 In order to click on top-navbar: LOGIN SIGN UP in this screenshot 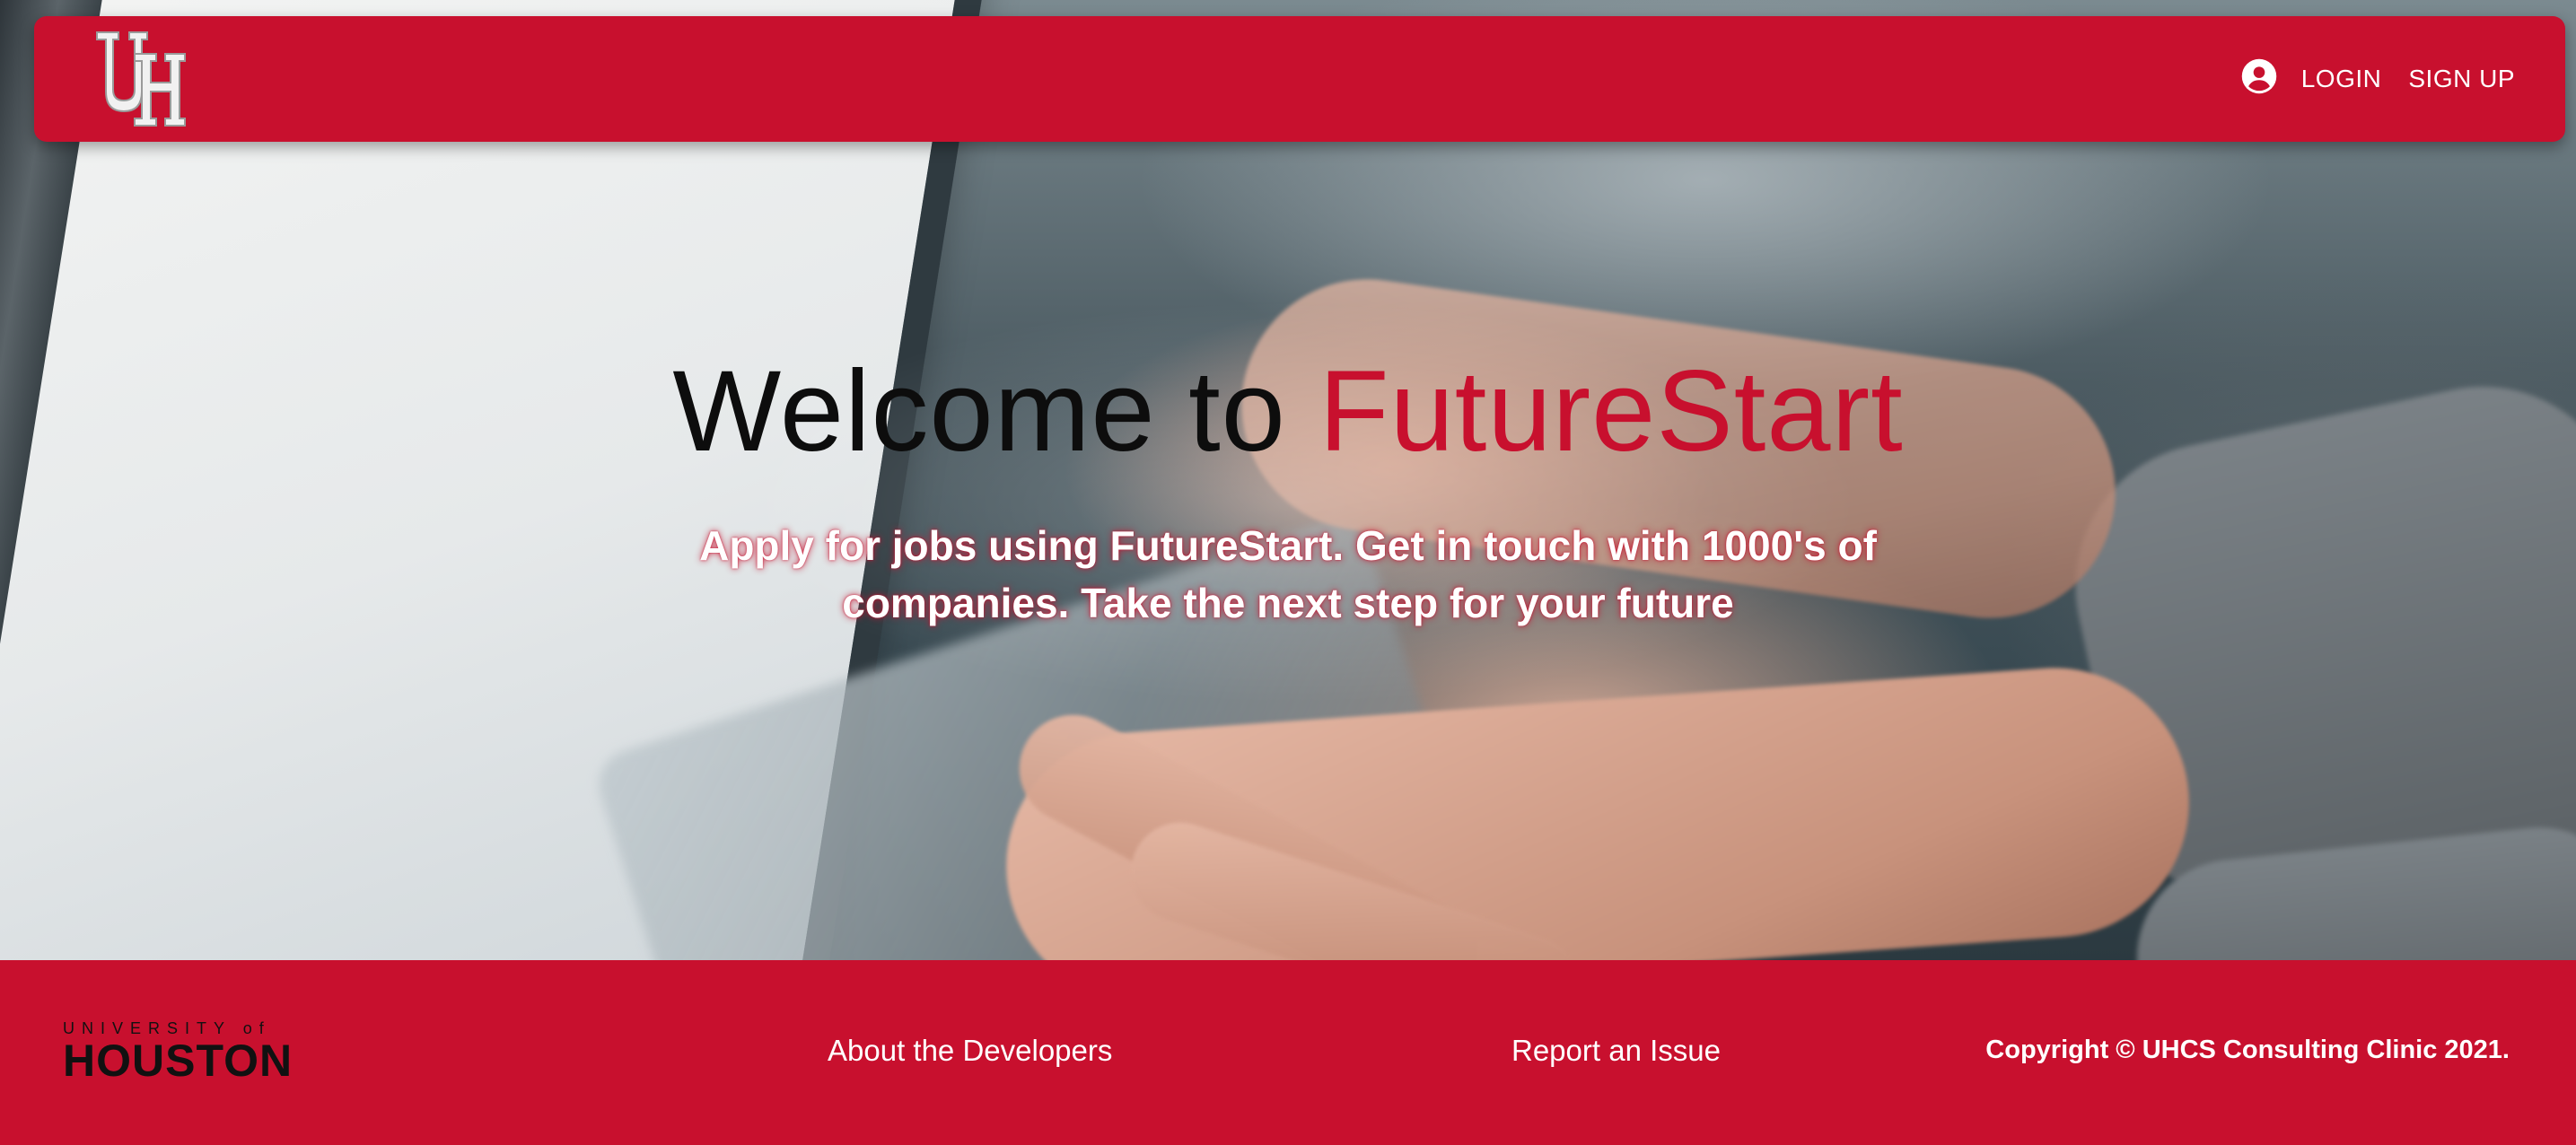, I will do `click(1299, 79)`.